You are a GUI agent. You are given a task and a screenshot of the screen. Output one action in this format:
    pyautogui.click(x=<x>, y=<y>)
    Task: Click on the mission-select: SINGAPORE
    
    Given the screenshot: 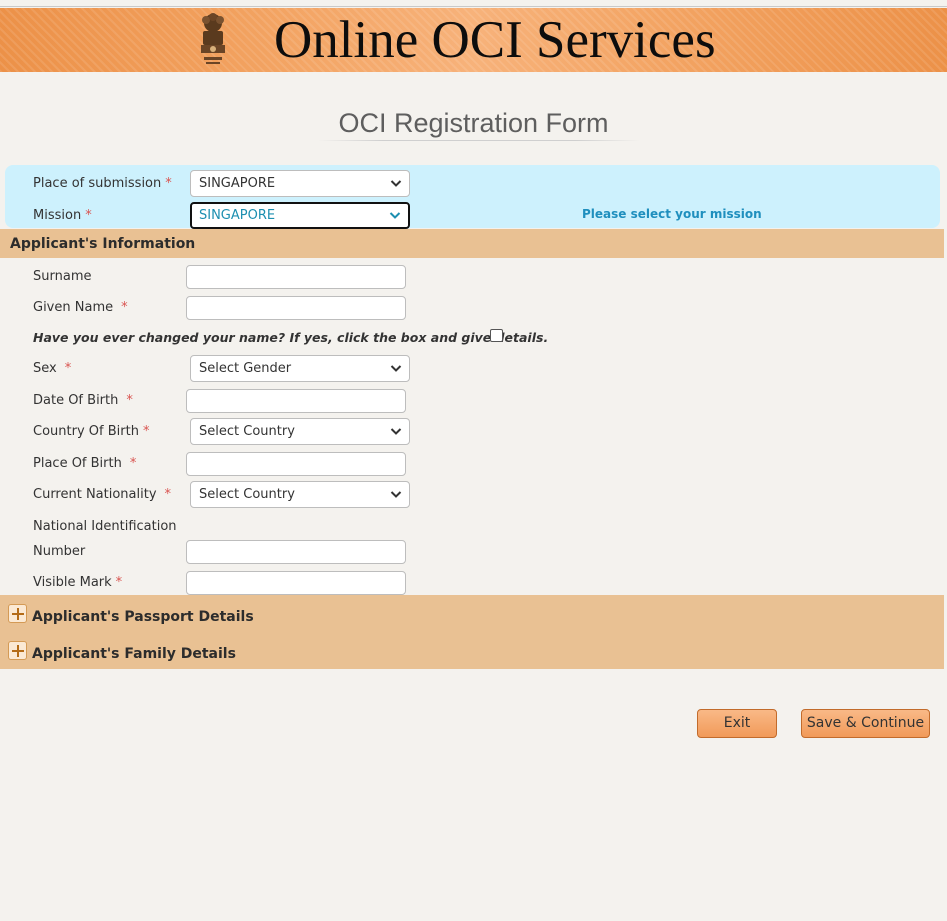 What is the action you would take?
    pyautogui.click(x=300, y=215)
    